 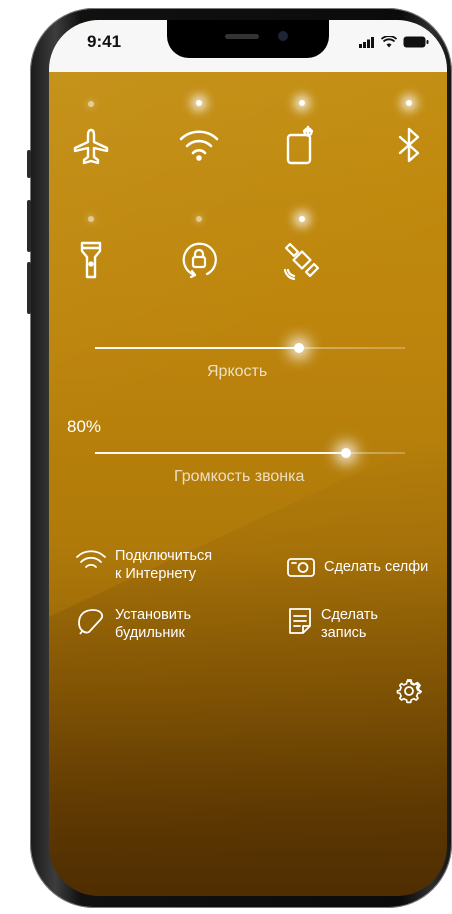 I want to click on flashlight-icon, so click(x=91, y=260).